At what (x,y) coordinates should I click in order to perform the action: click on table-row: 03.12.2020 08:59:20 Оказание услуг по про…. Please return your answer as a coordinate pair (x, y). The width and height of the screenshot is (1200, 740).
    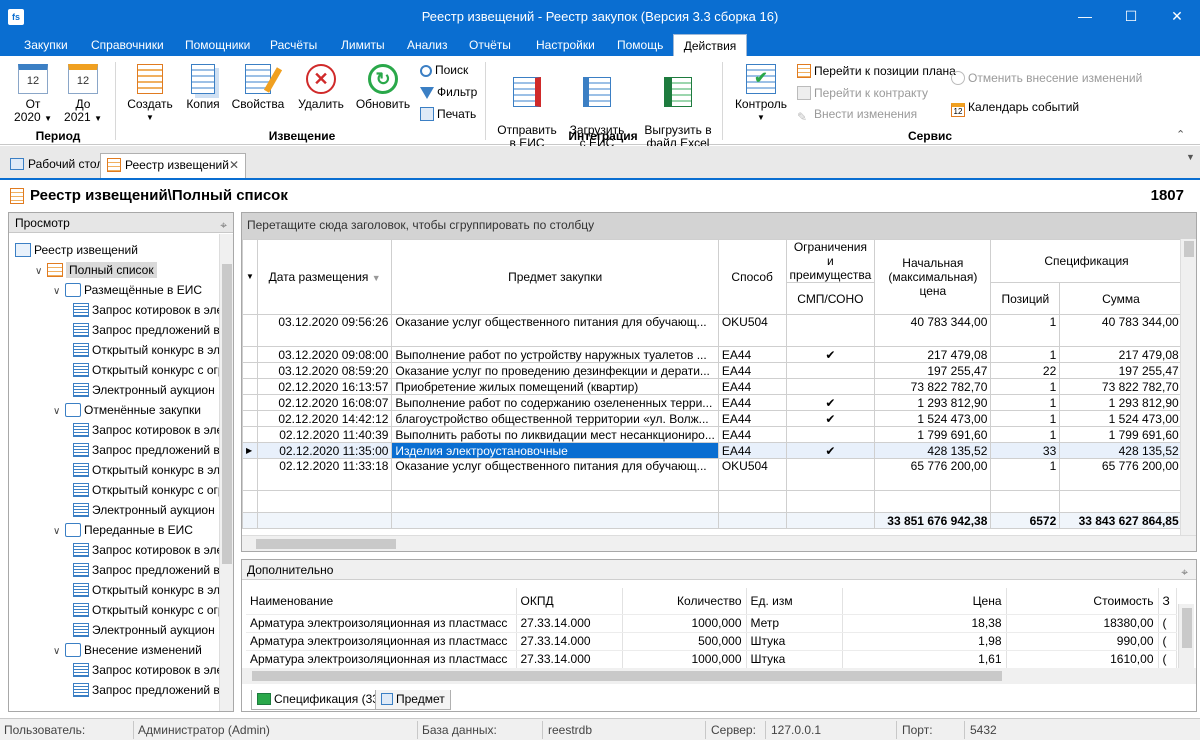
    Looking at the image, I should click on (719, 370).